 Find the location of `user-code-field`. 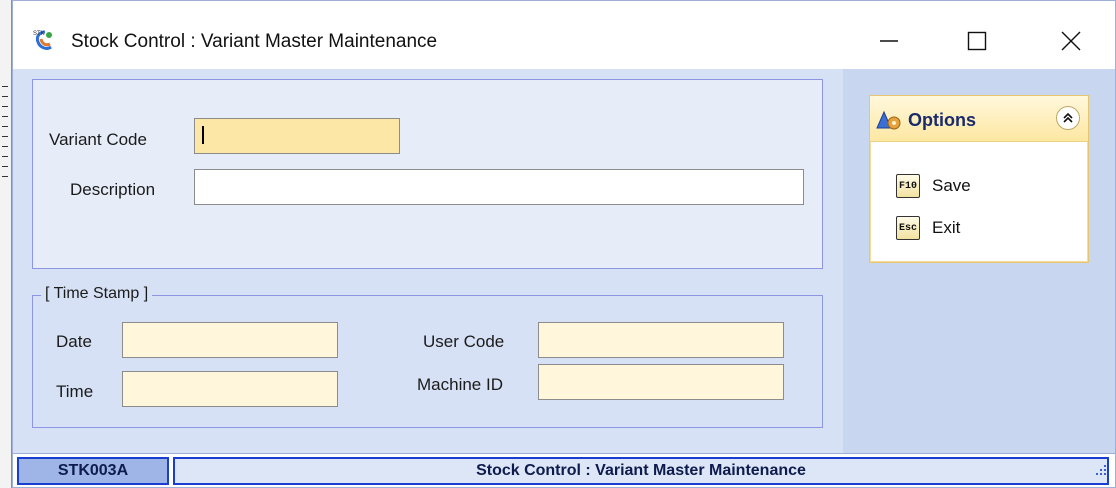

user-code-field is located at coordinates (661, 340).